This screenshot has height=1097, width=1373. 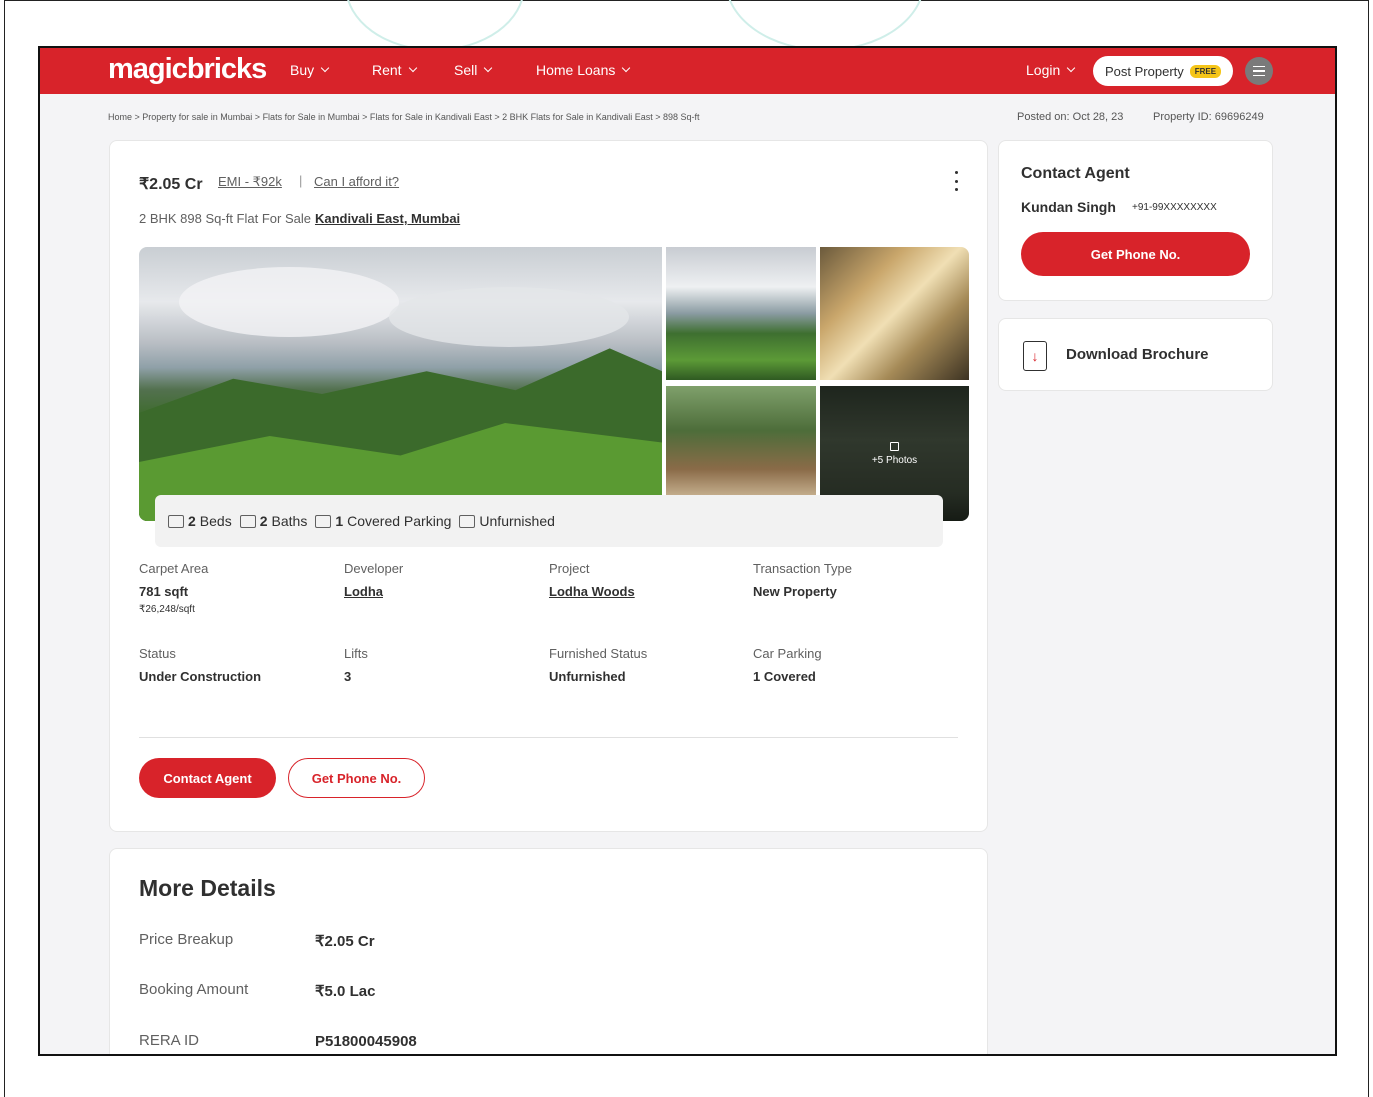 I want to click on nav-buy: Buy, so click(x=310, y=70).